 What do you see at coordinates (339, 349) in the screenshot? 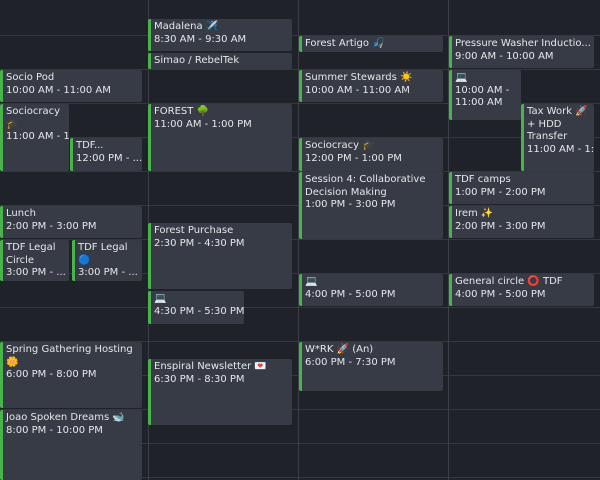
I see `event-title: W*RK 🚀 (An)` at bounding box center [339, 349].